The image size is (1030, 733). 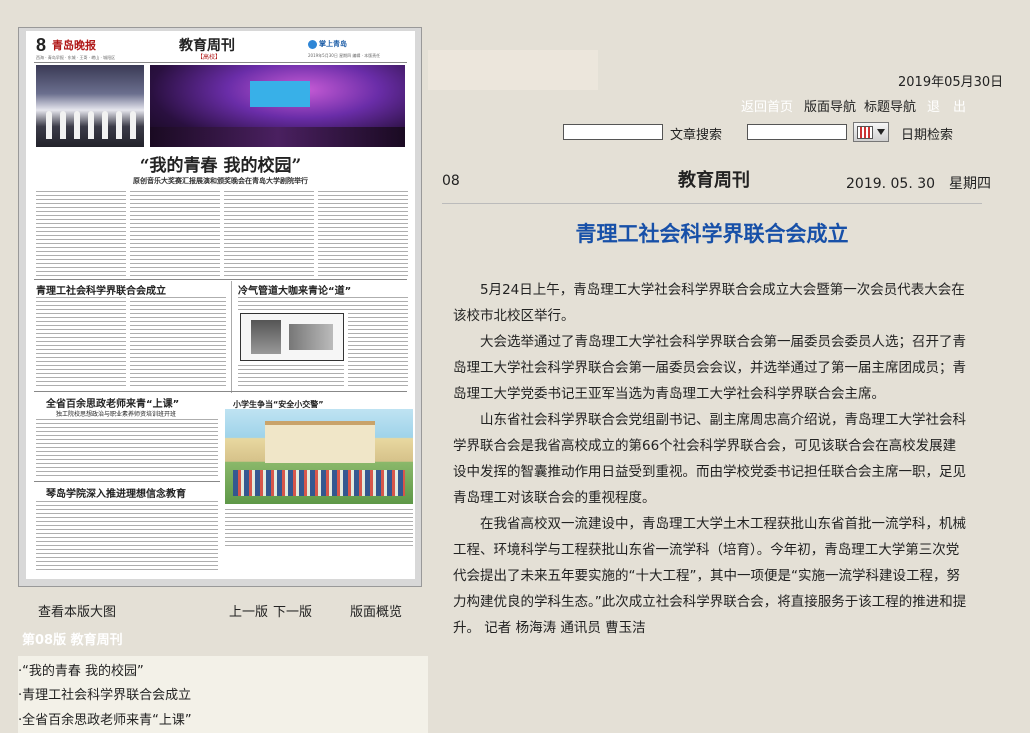 I want to click on article-search-button: 文章搜索, so click(x=696, y=133).